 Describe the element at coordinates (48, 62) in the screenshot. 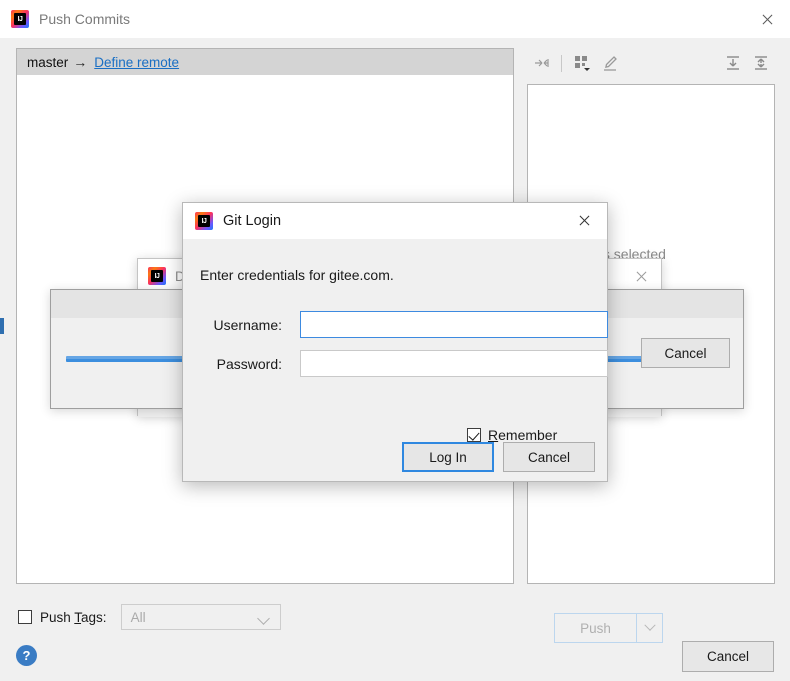

I see `branch-local-name: master` at that location.